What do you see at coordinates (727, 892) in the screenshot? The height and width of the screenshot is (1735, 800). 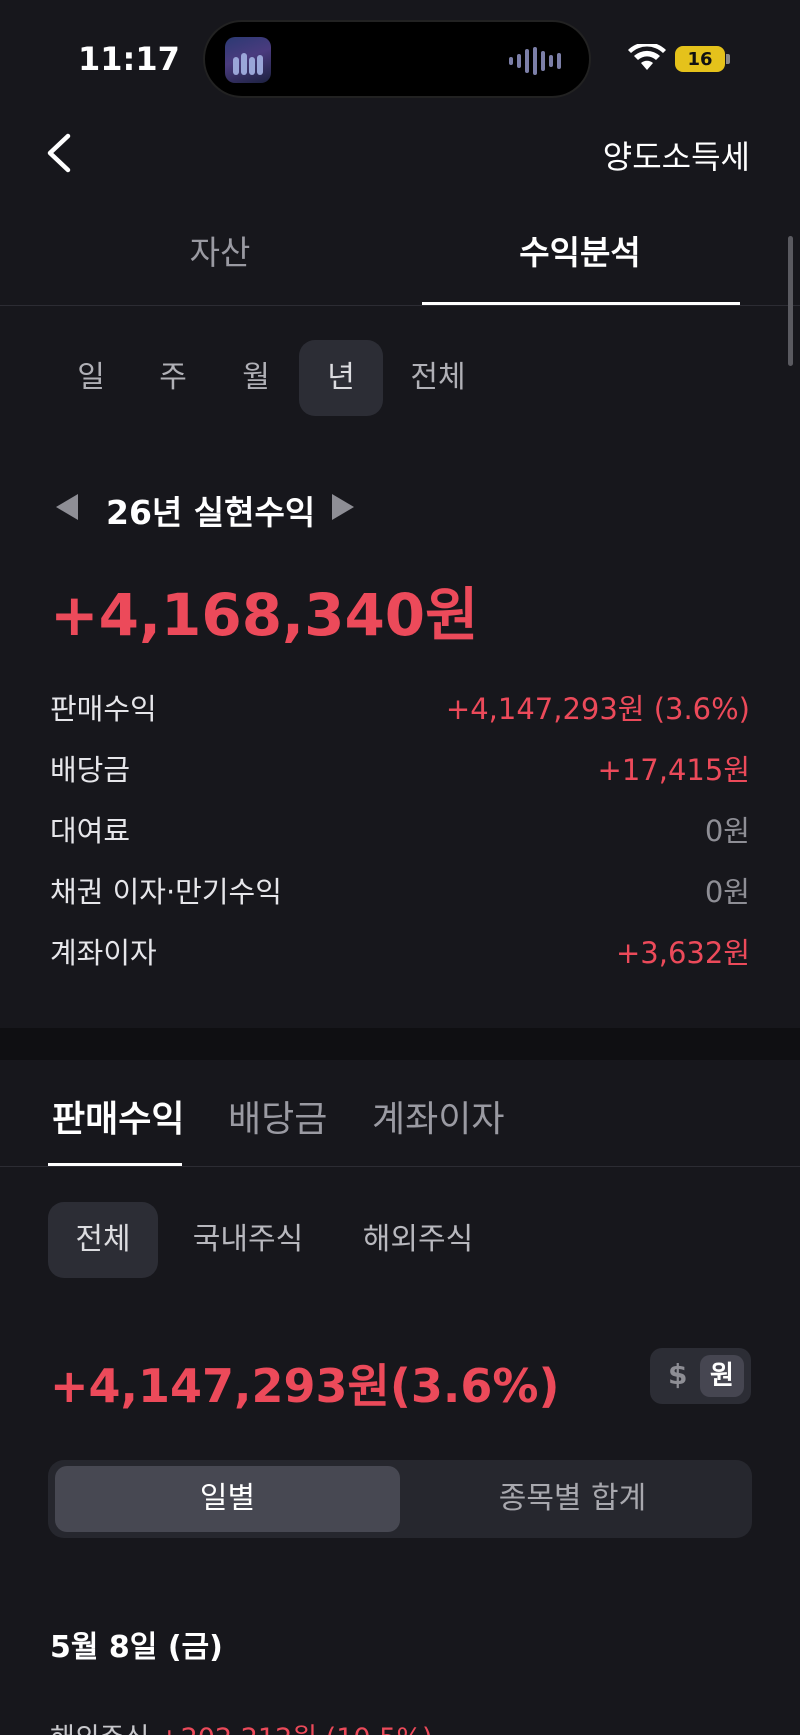 I see `row-value-bond-interest: 0원` at bounding box center [727, 892].